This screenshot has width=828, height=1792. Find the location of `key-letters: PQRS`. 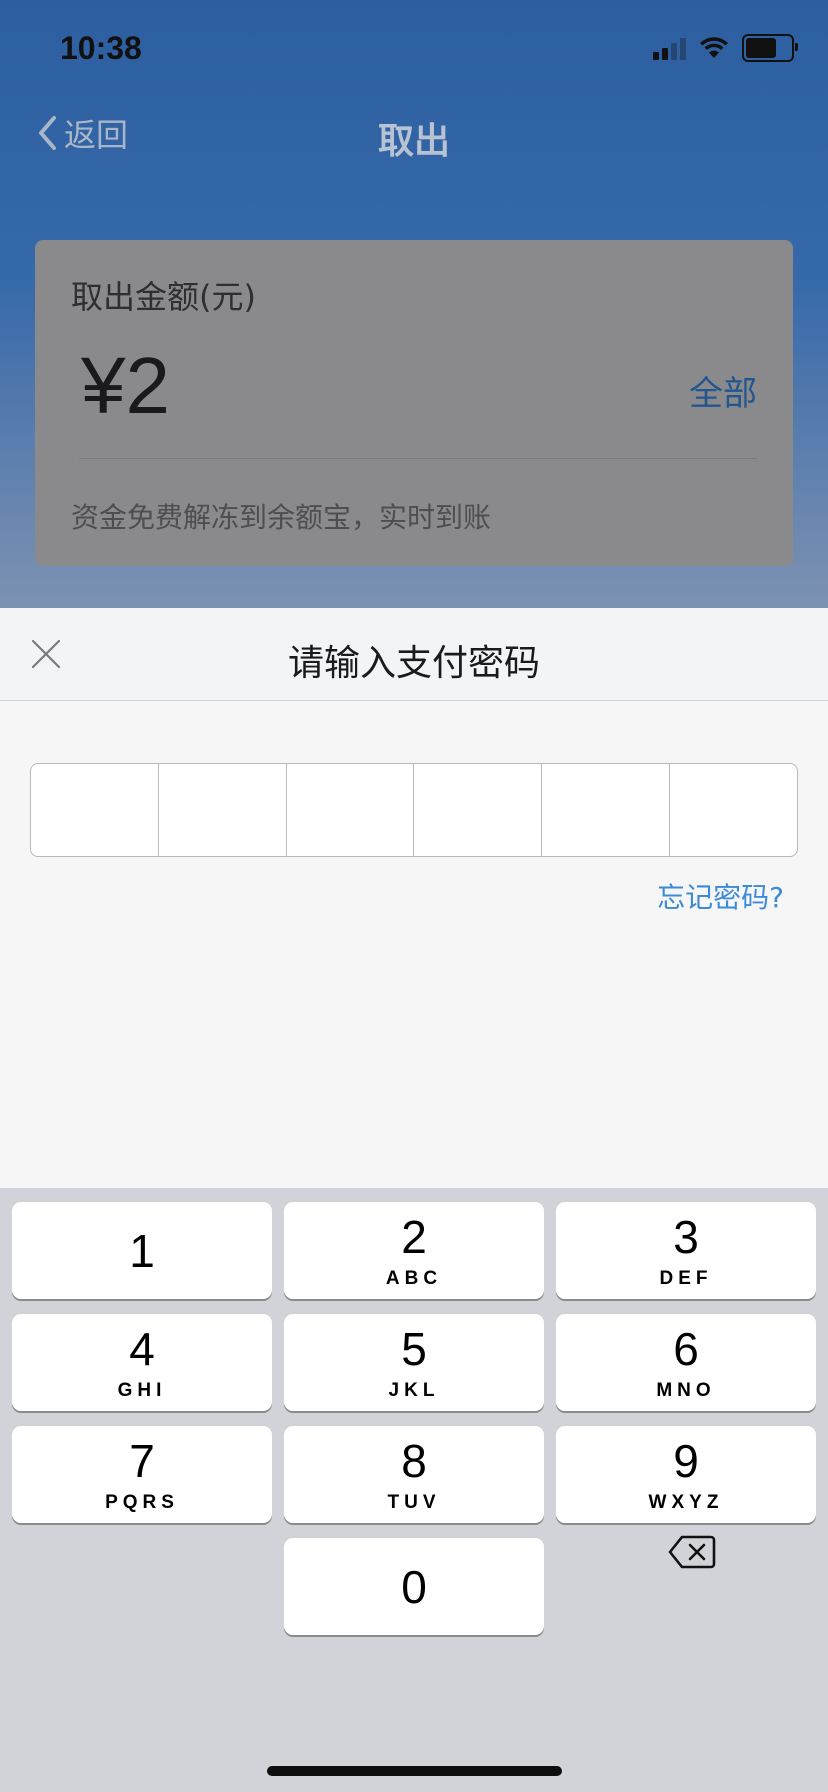

key-letters: PQRS is located at coordinates (142, 1502).